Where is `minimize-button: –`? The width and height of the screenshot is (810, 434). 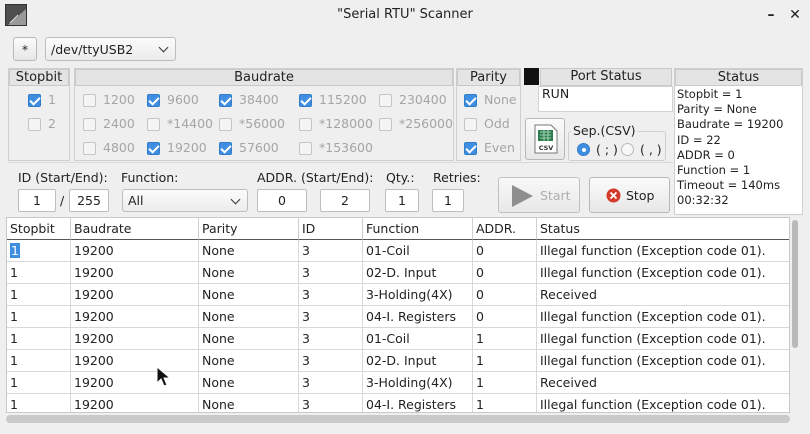
minimize-button: – is located at coordinates (771, 15).